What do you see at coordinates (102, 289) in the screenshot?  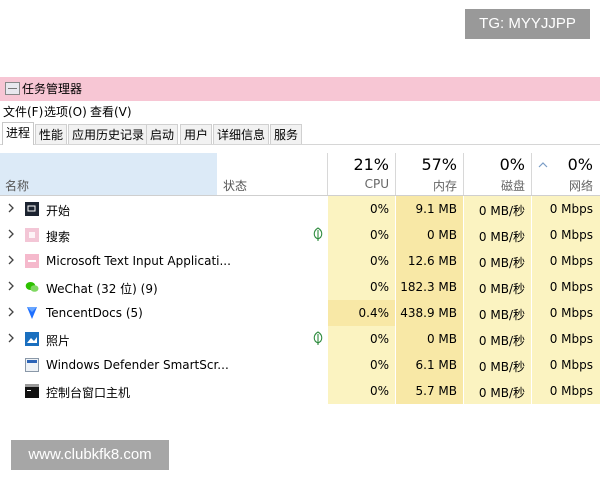 I see `process-name: WeChat (32 位) (9)` at bounding box center [102, 289].